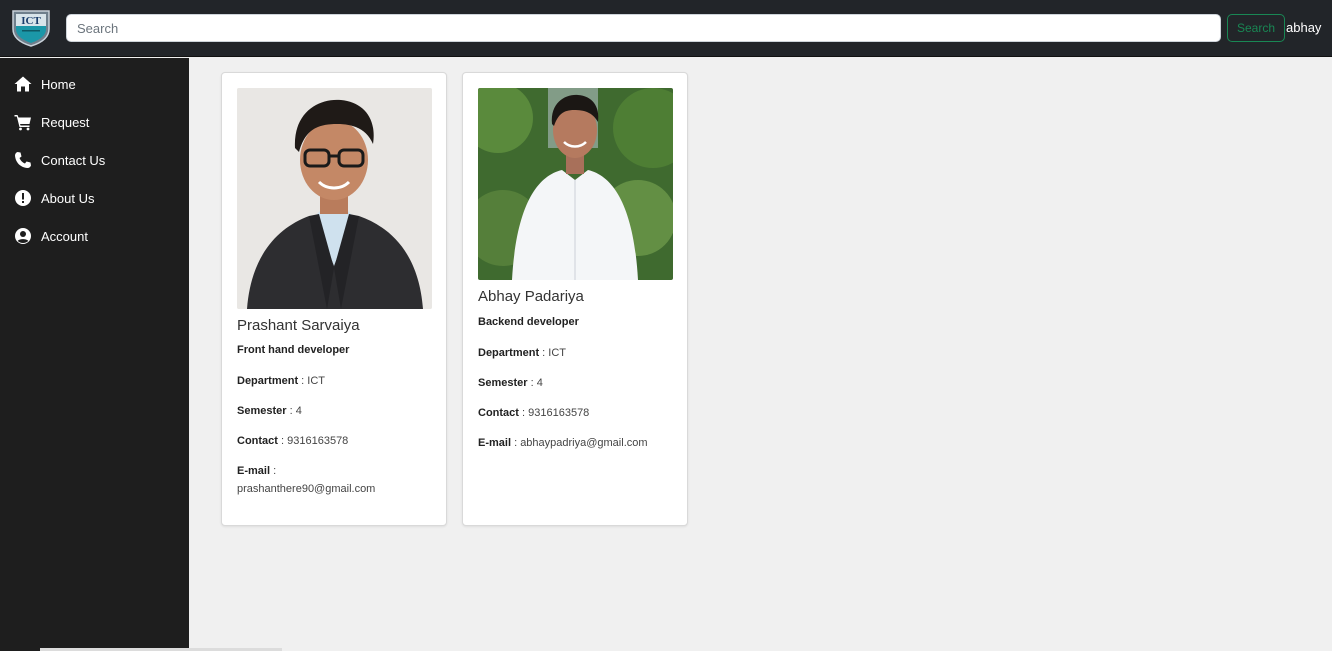 The image size is (1332, 651). I want to click on sidebar-item-request: Request, so click(94, 122).